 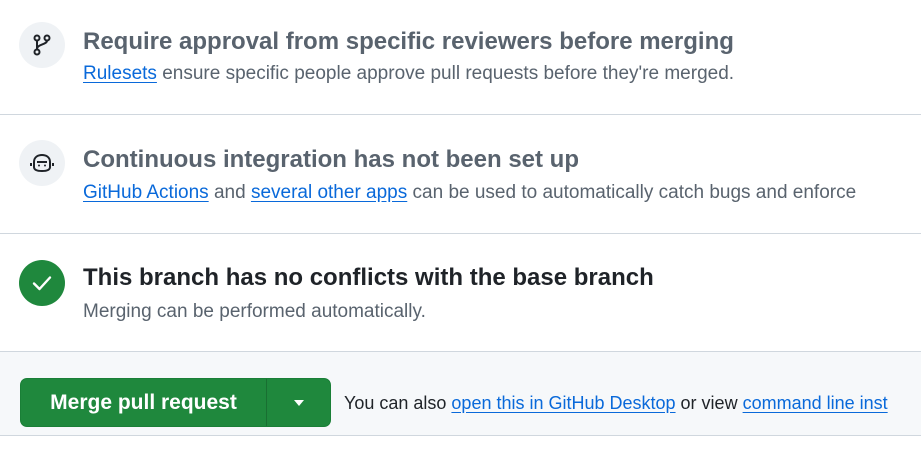 What do you see at coordinates (254, 311) in the screenshot?
I see `conflicts-description: Merging can be performed automatically.` at bounding box center [254, 311].